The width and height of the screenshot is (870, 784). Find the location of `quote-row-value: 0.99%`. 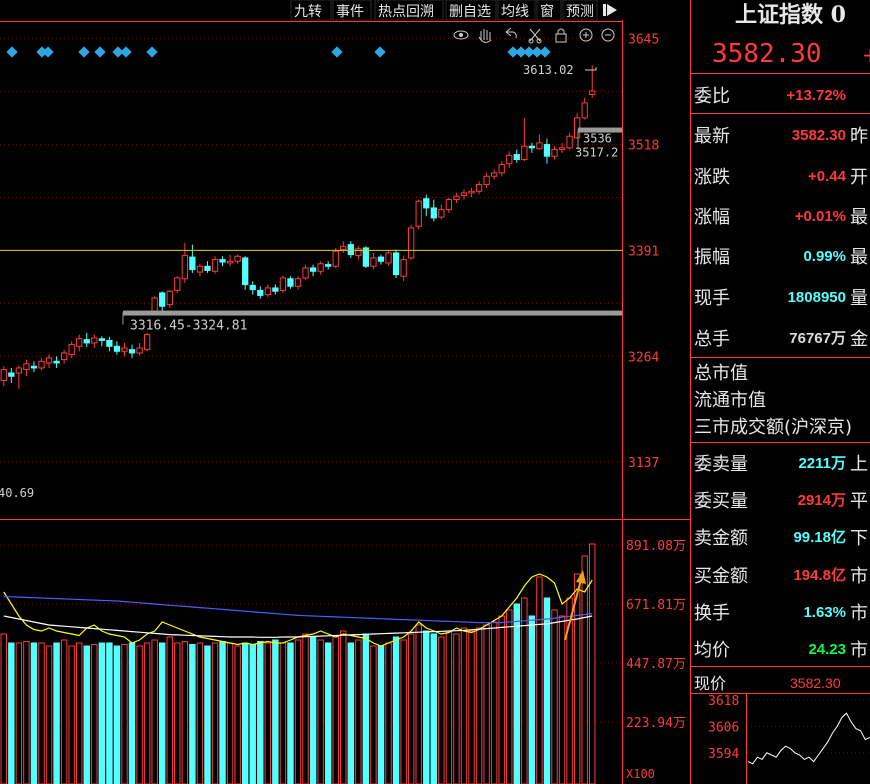

quote-row-value: 0.99% is located at coordinates (824, 256).